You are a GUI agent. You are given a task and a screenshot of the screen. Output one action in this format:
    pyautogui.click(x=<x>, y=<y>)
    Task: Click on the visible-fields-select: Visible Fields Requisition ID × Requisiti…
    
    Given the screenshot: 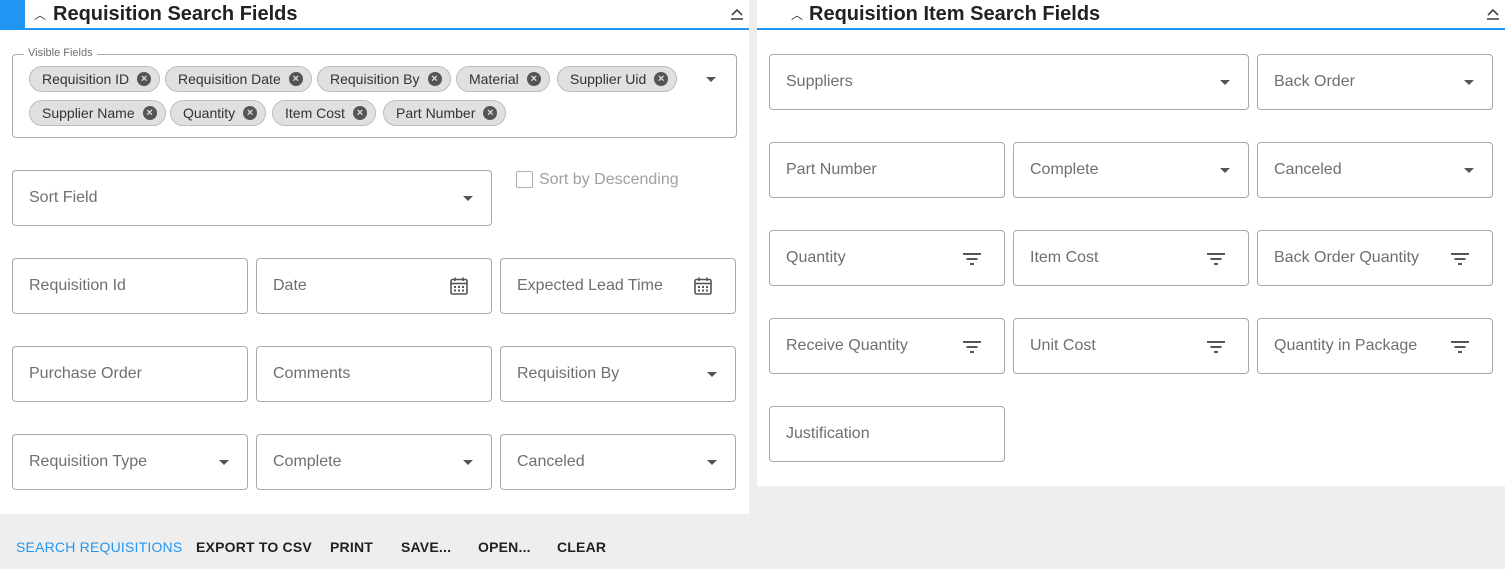 What is the action you would take?
    pyautogui.click(x=374, y=92)
    